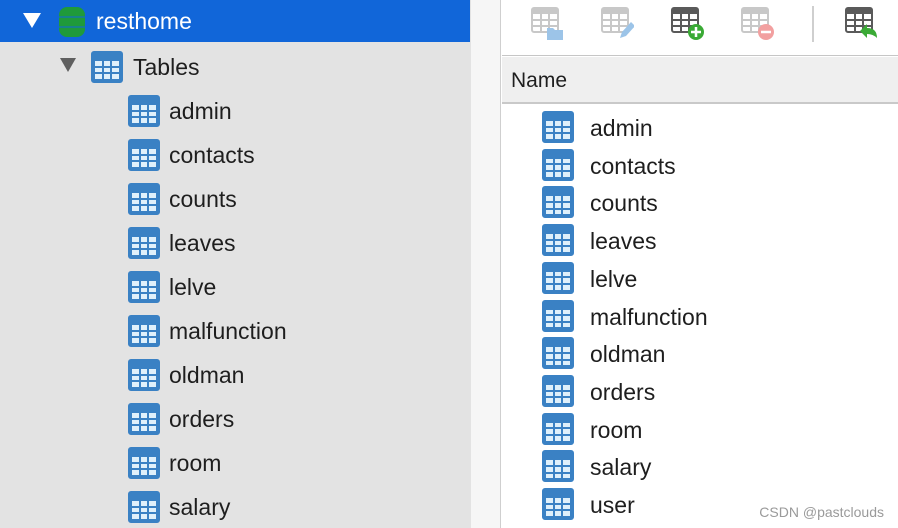  I want to click on list-item-oldman: oldman, so click(700, 353).